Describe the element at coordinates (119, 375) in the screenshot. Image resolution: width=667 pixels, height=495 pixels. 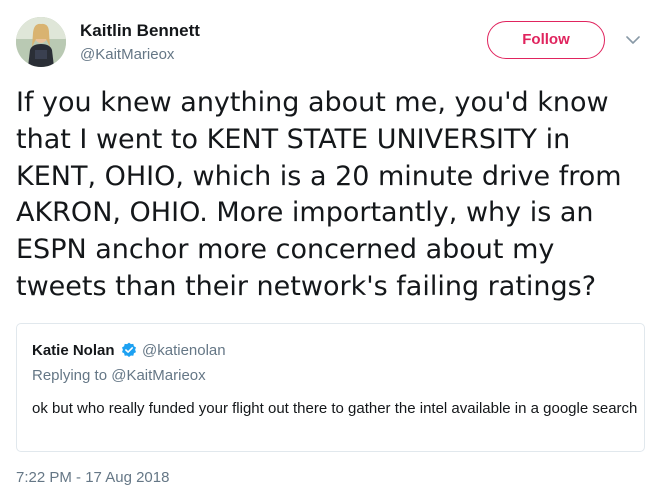
I see `replying-to-label: Replying to @KaitMarieox` at that location.